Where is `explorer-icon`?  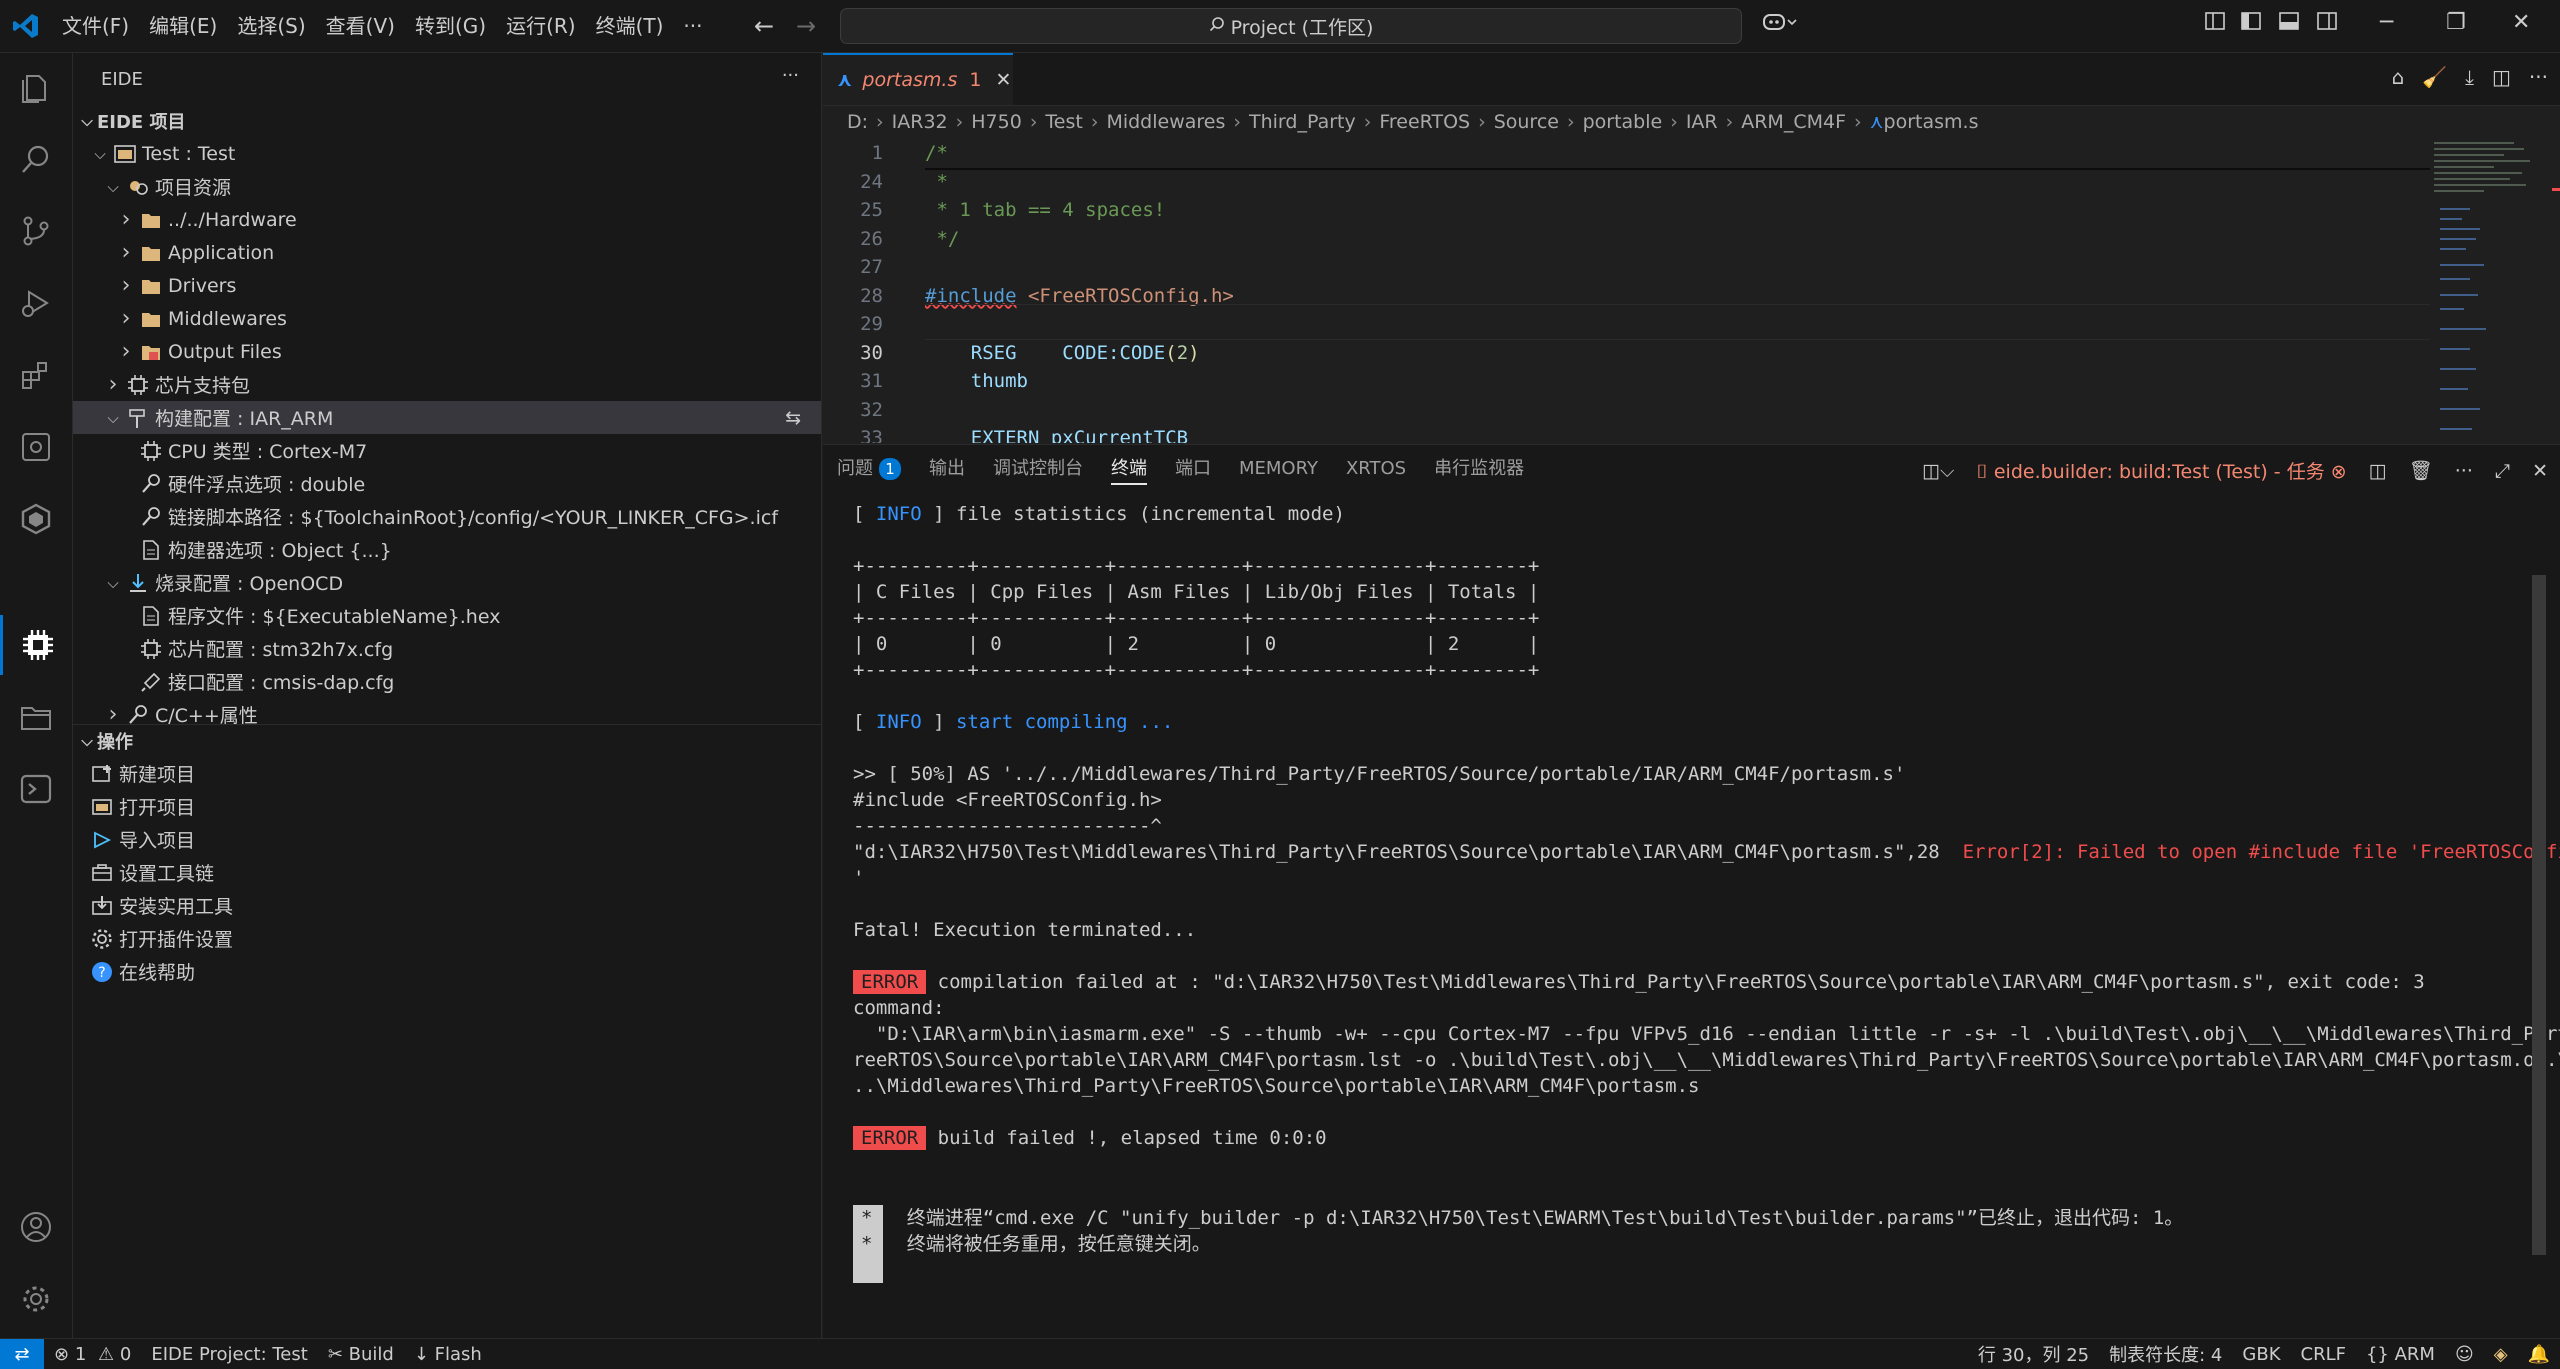
explorer-icon is located at coordinates (36, 87).